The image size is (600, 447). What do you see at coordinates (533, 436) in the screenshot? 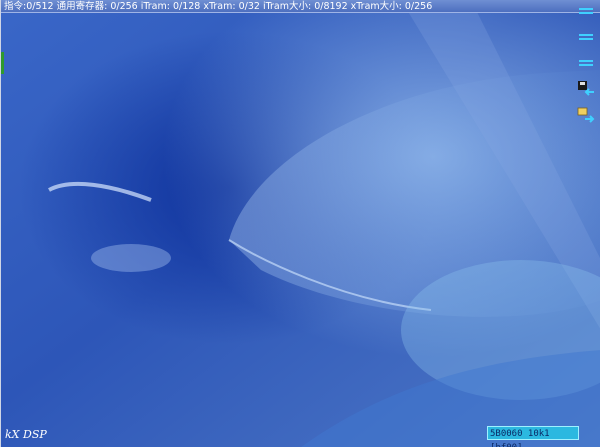
I see `device-status-box: 5B0060 10k1 [bf00]` at bounding box center [533, 436].